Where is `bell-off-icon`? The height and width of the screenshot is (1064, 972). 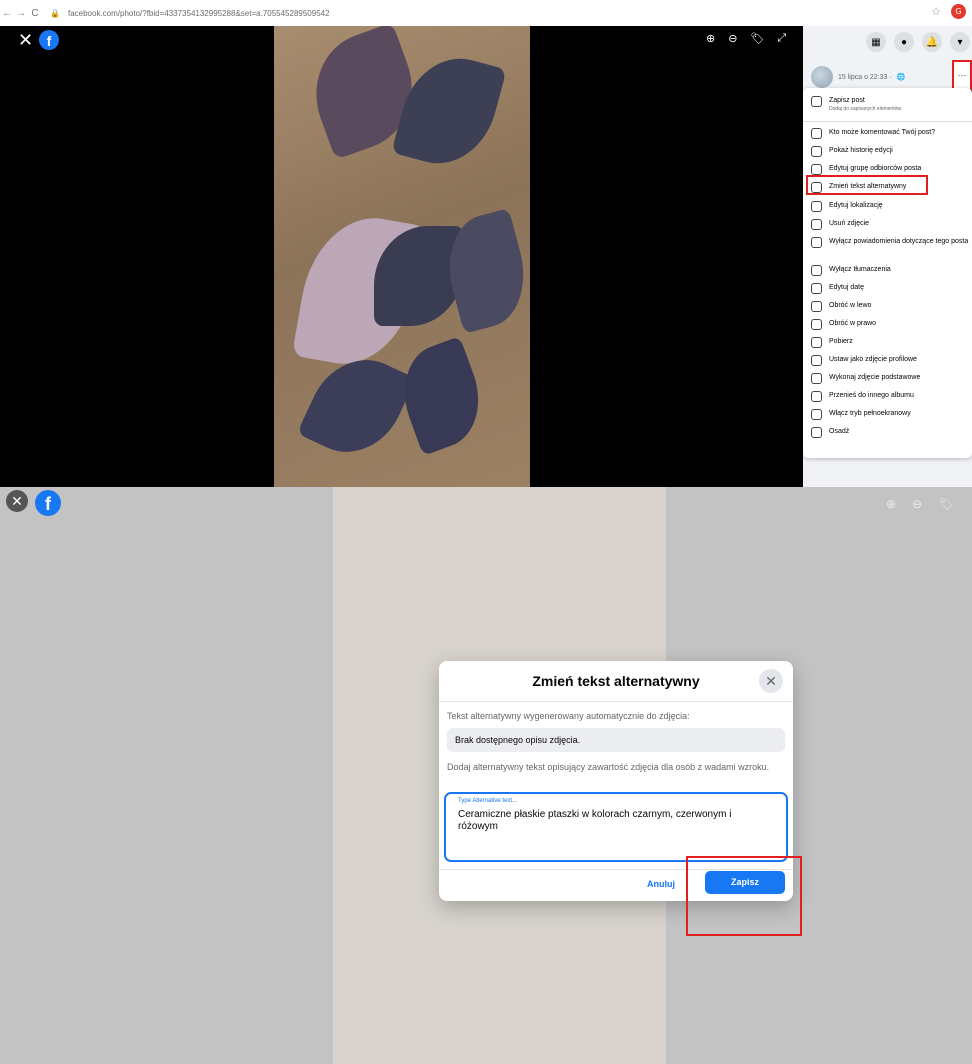 bell-off-icon is located at coordinates (816, 242).